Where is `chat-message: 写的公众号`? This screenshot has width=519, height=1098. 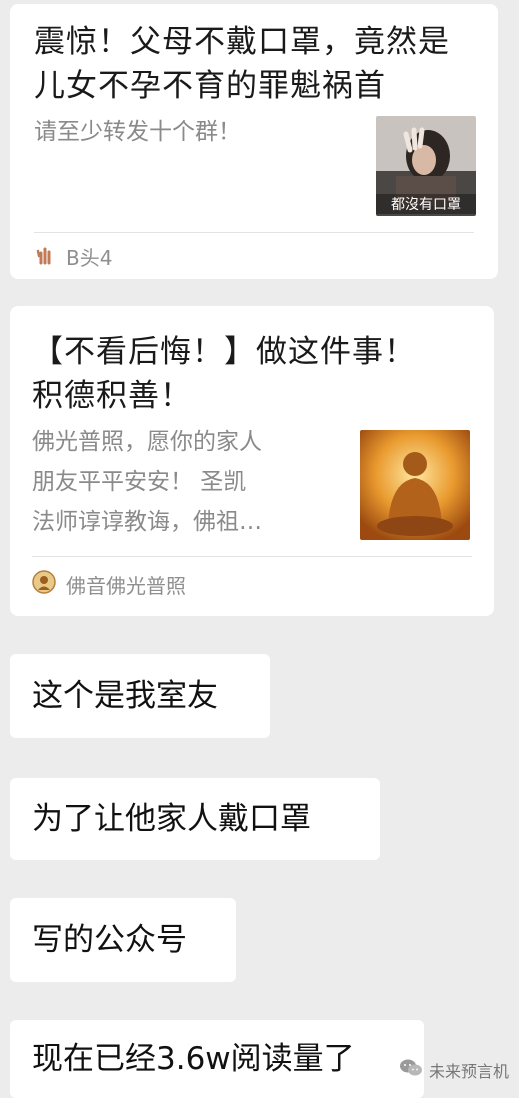 chat-message: 写的公众号 is located at coordinates (123, 940).